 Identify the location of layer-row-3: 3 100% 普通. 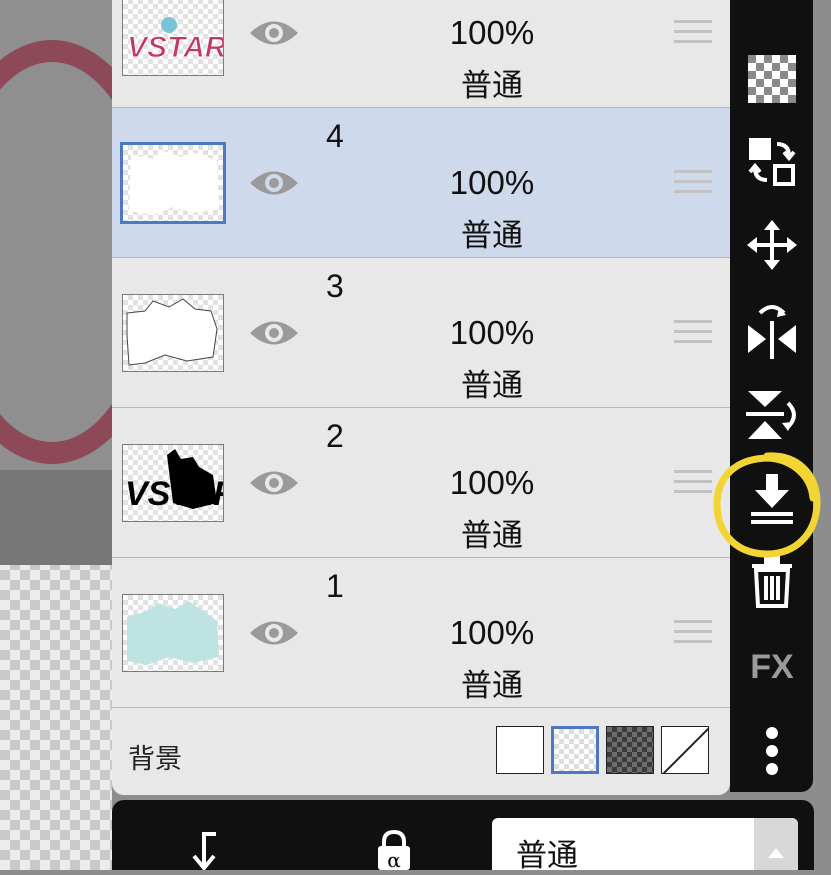
(421, 333).